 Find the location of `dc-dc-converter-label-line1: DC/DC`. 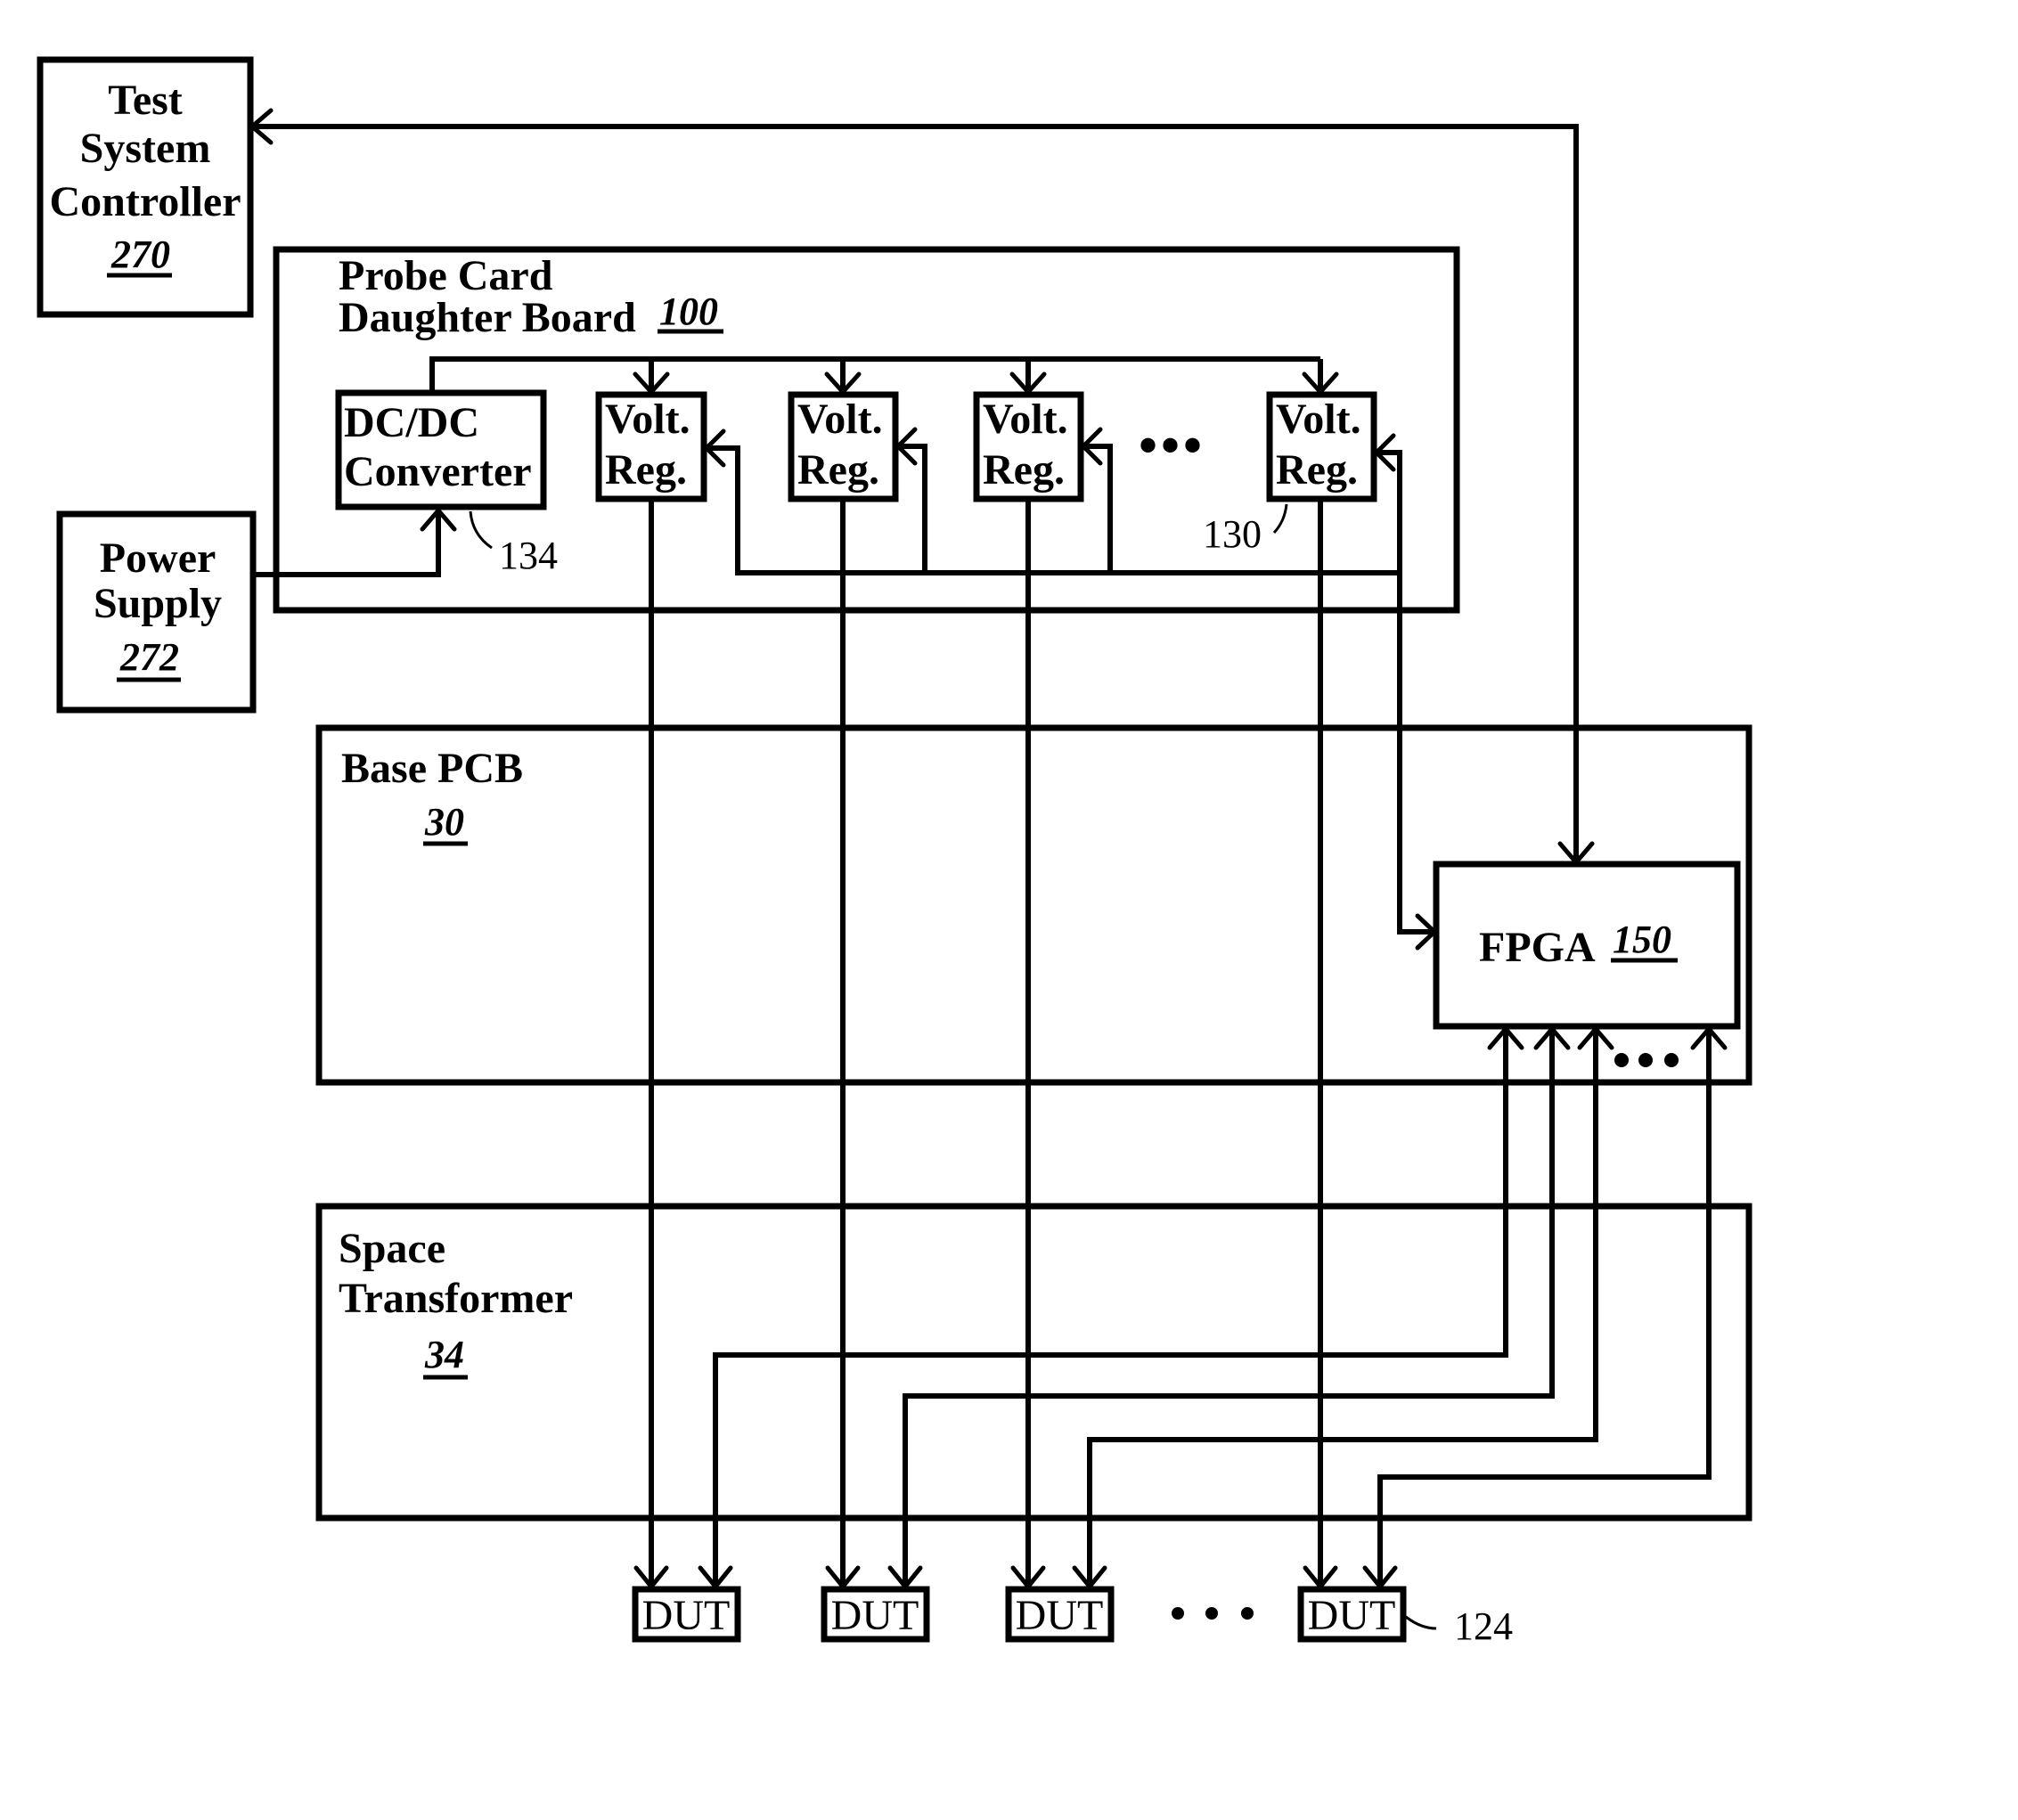

dc-dc-converter-label-line1: DC/DC is located at coordinates (411, 422).